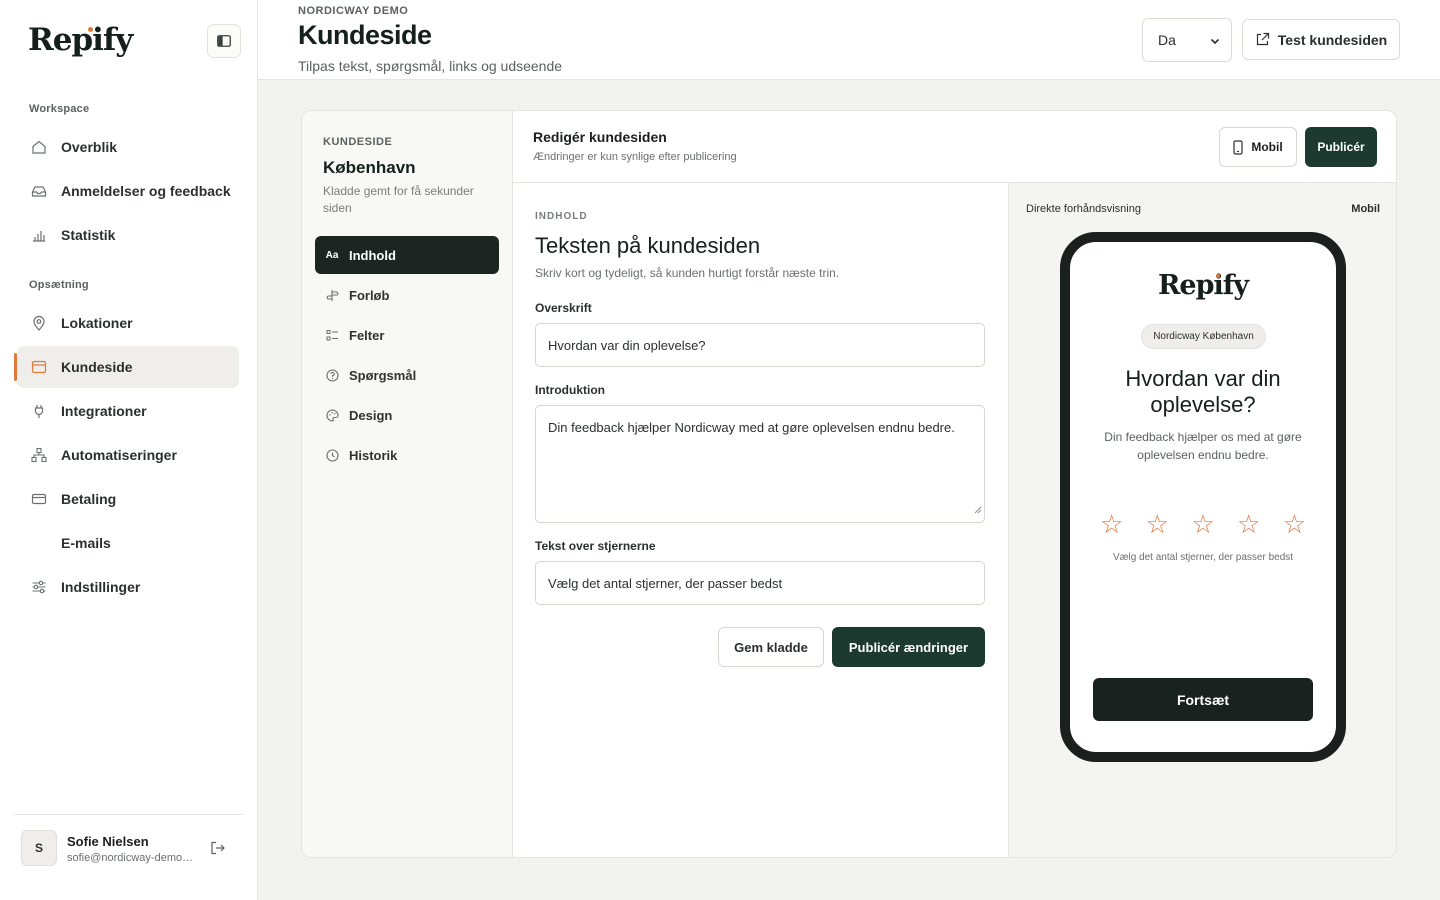  Describe the element at coordinates (59, 109) in the screenshot. I see `section-label-workspace: Workspace` at that location.